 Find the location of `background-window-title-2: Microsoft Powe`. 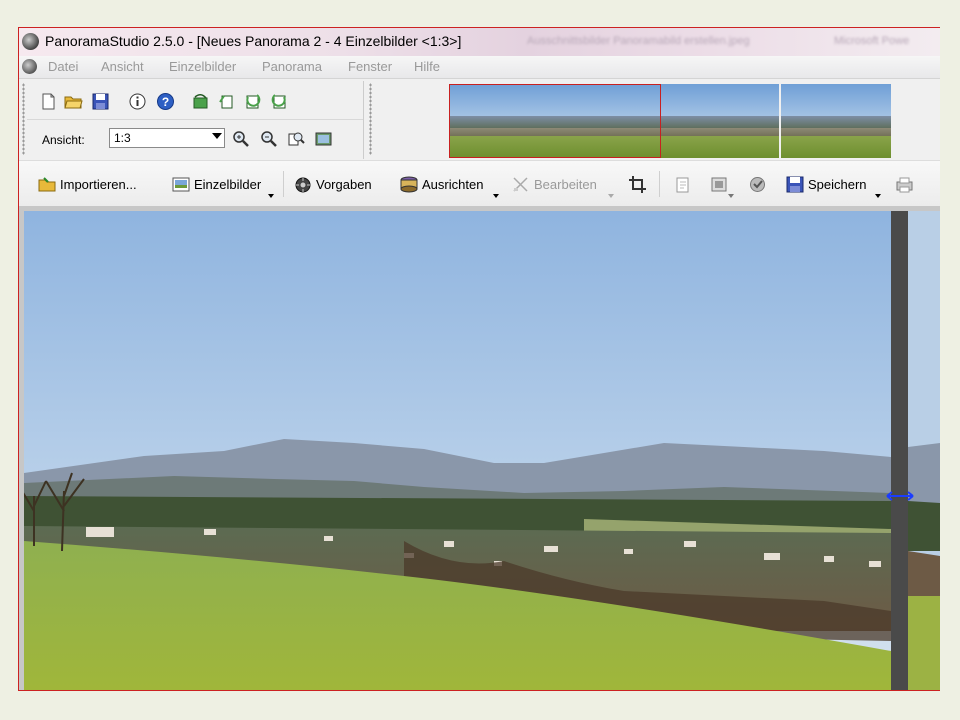

background-window-title-2: Microsoft Powe is located at coordinates (872, 41).